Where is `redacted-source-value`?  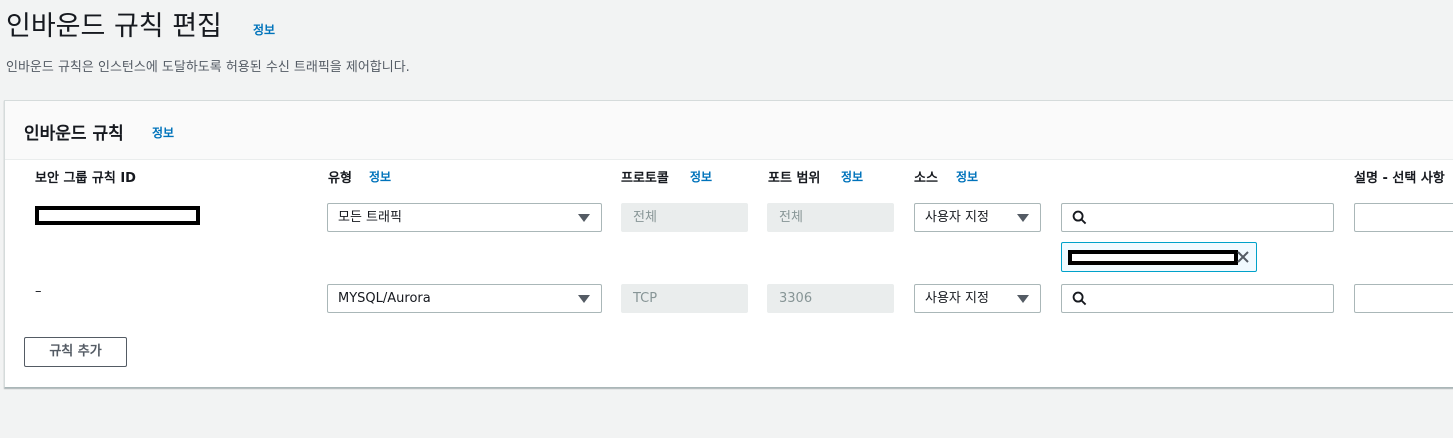
redacted-source-value is located at coordinates (1153, 257).